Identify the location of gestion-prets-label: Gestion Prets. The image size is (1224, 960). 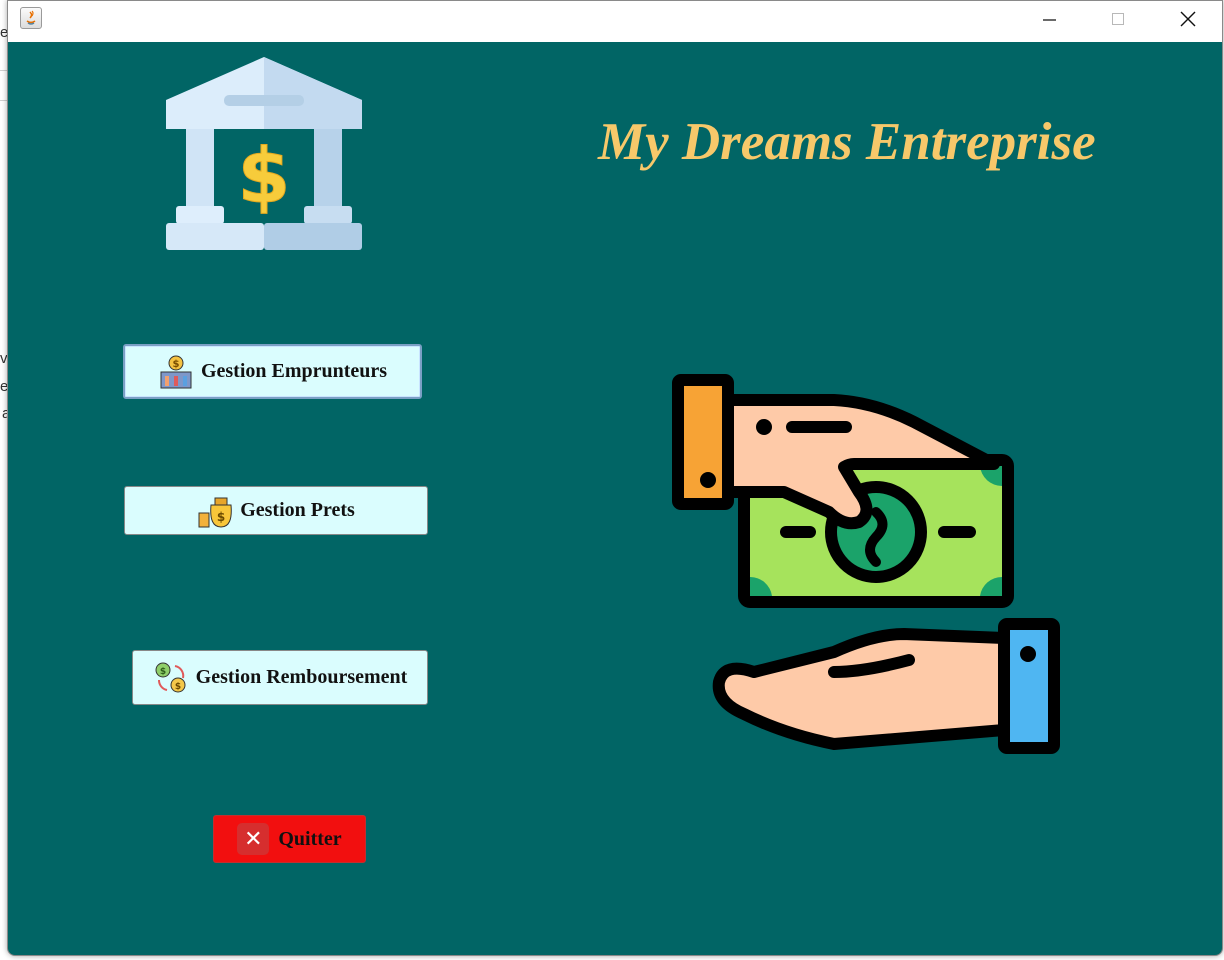
(297, 510).